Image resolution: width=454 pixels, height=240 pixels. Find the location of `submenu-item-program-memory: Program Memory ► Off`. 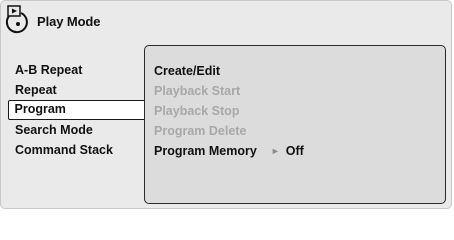

submenu-item-program-memory: Program Memory ► Off is located at coordinates (229, 151).